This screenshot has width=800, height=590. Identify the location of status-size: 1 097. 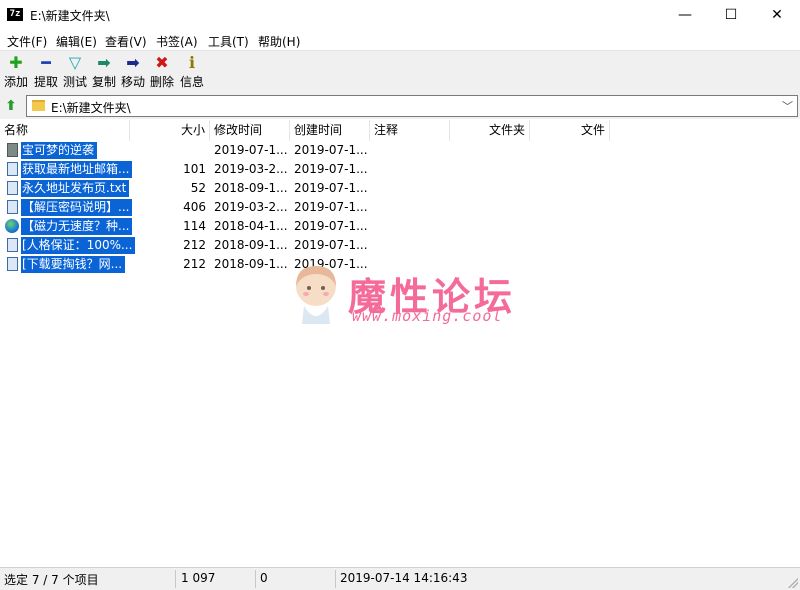
(198, 578).